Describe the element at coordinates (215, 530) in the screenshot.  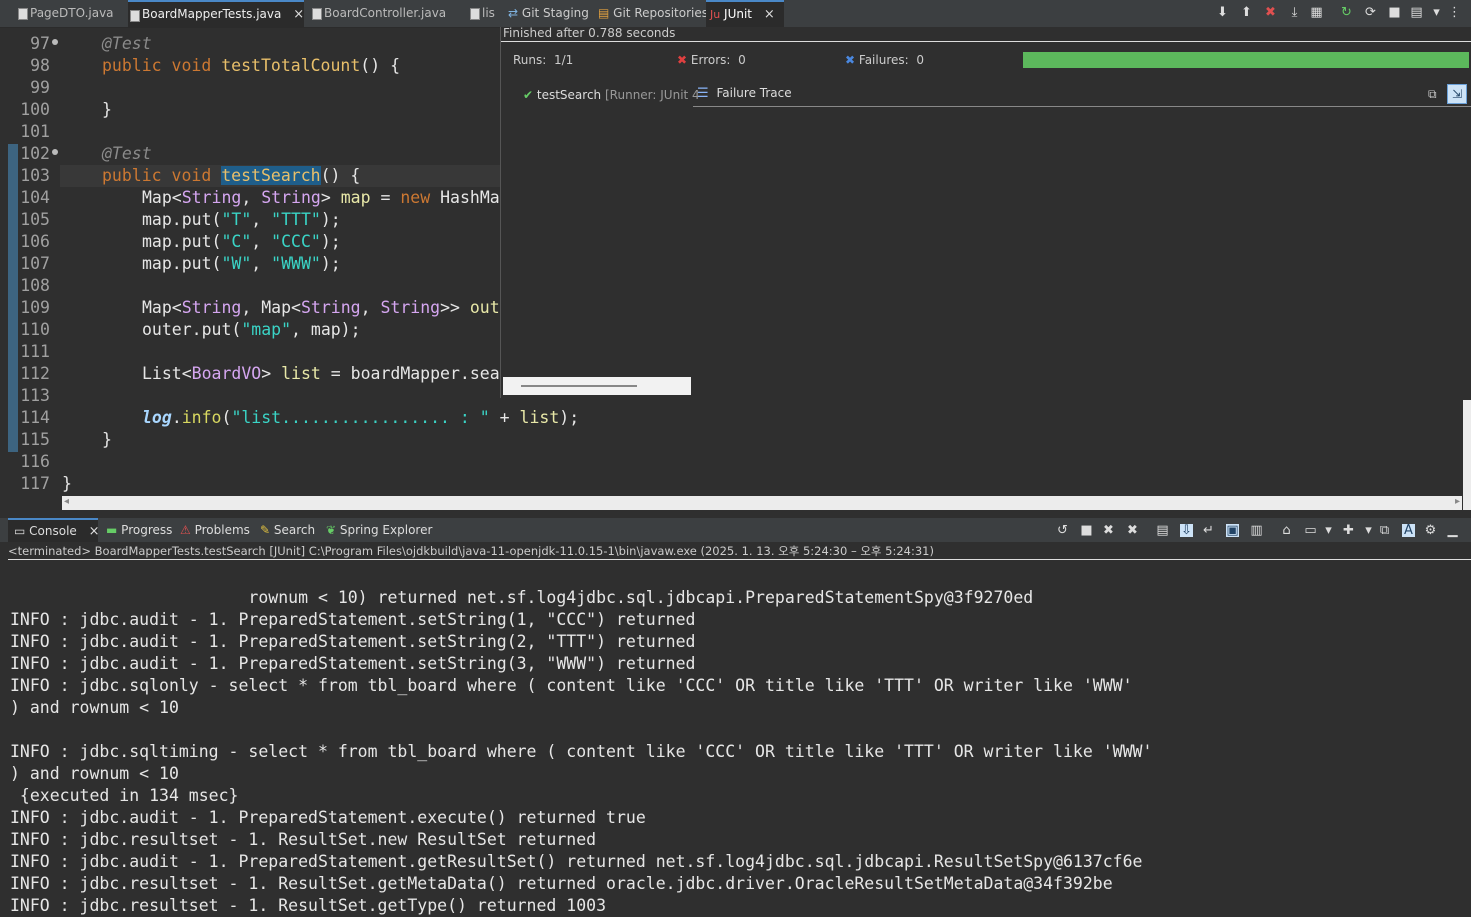
I see `tab-problems: ⚠ Problems` at that location.